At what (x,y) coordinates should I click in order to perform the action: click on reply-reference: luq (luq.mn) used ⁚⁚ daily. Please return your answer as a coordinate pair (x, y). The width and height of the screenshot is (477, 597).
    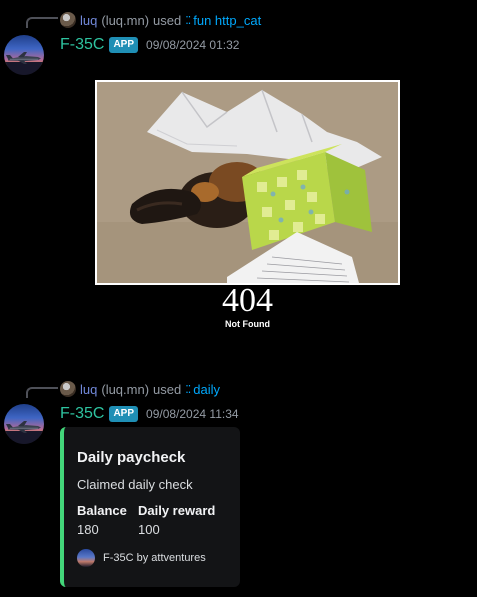
    Looking at the image, I should click on (140, 389).